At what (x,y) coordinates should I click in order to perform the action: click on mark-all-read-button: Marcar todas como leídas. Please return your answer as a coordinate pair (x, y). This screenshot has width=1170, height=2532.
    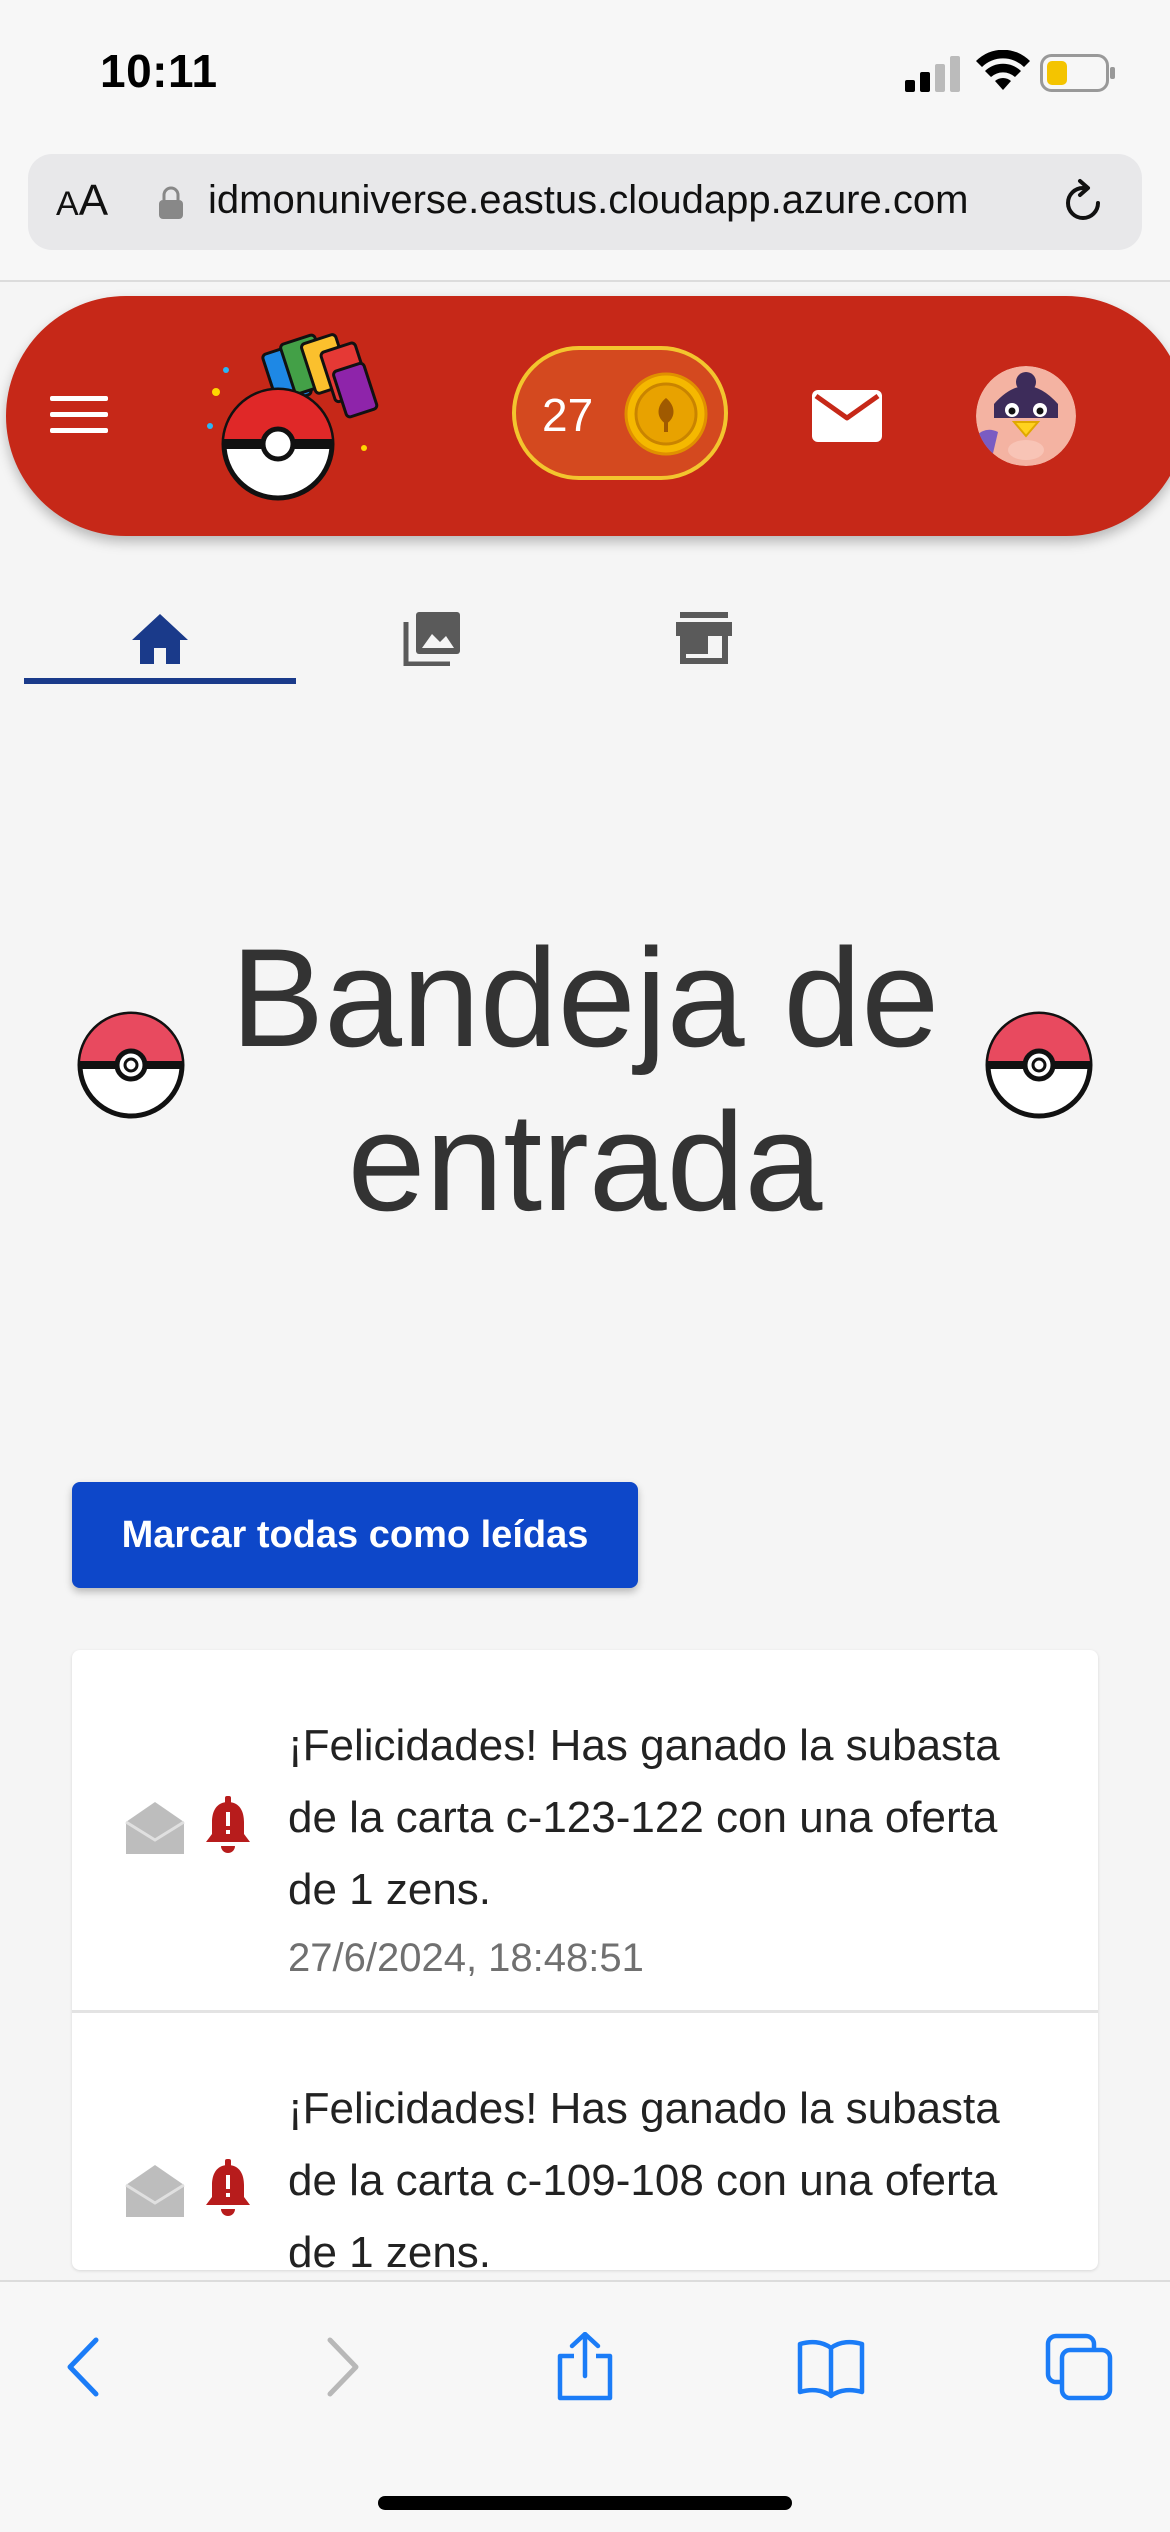
    Looking at the image, I should click on (355, 1535).